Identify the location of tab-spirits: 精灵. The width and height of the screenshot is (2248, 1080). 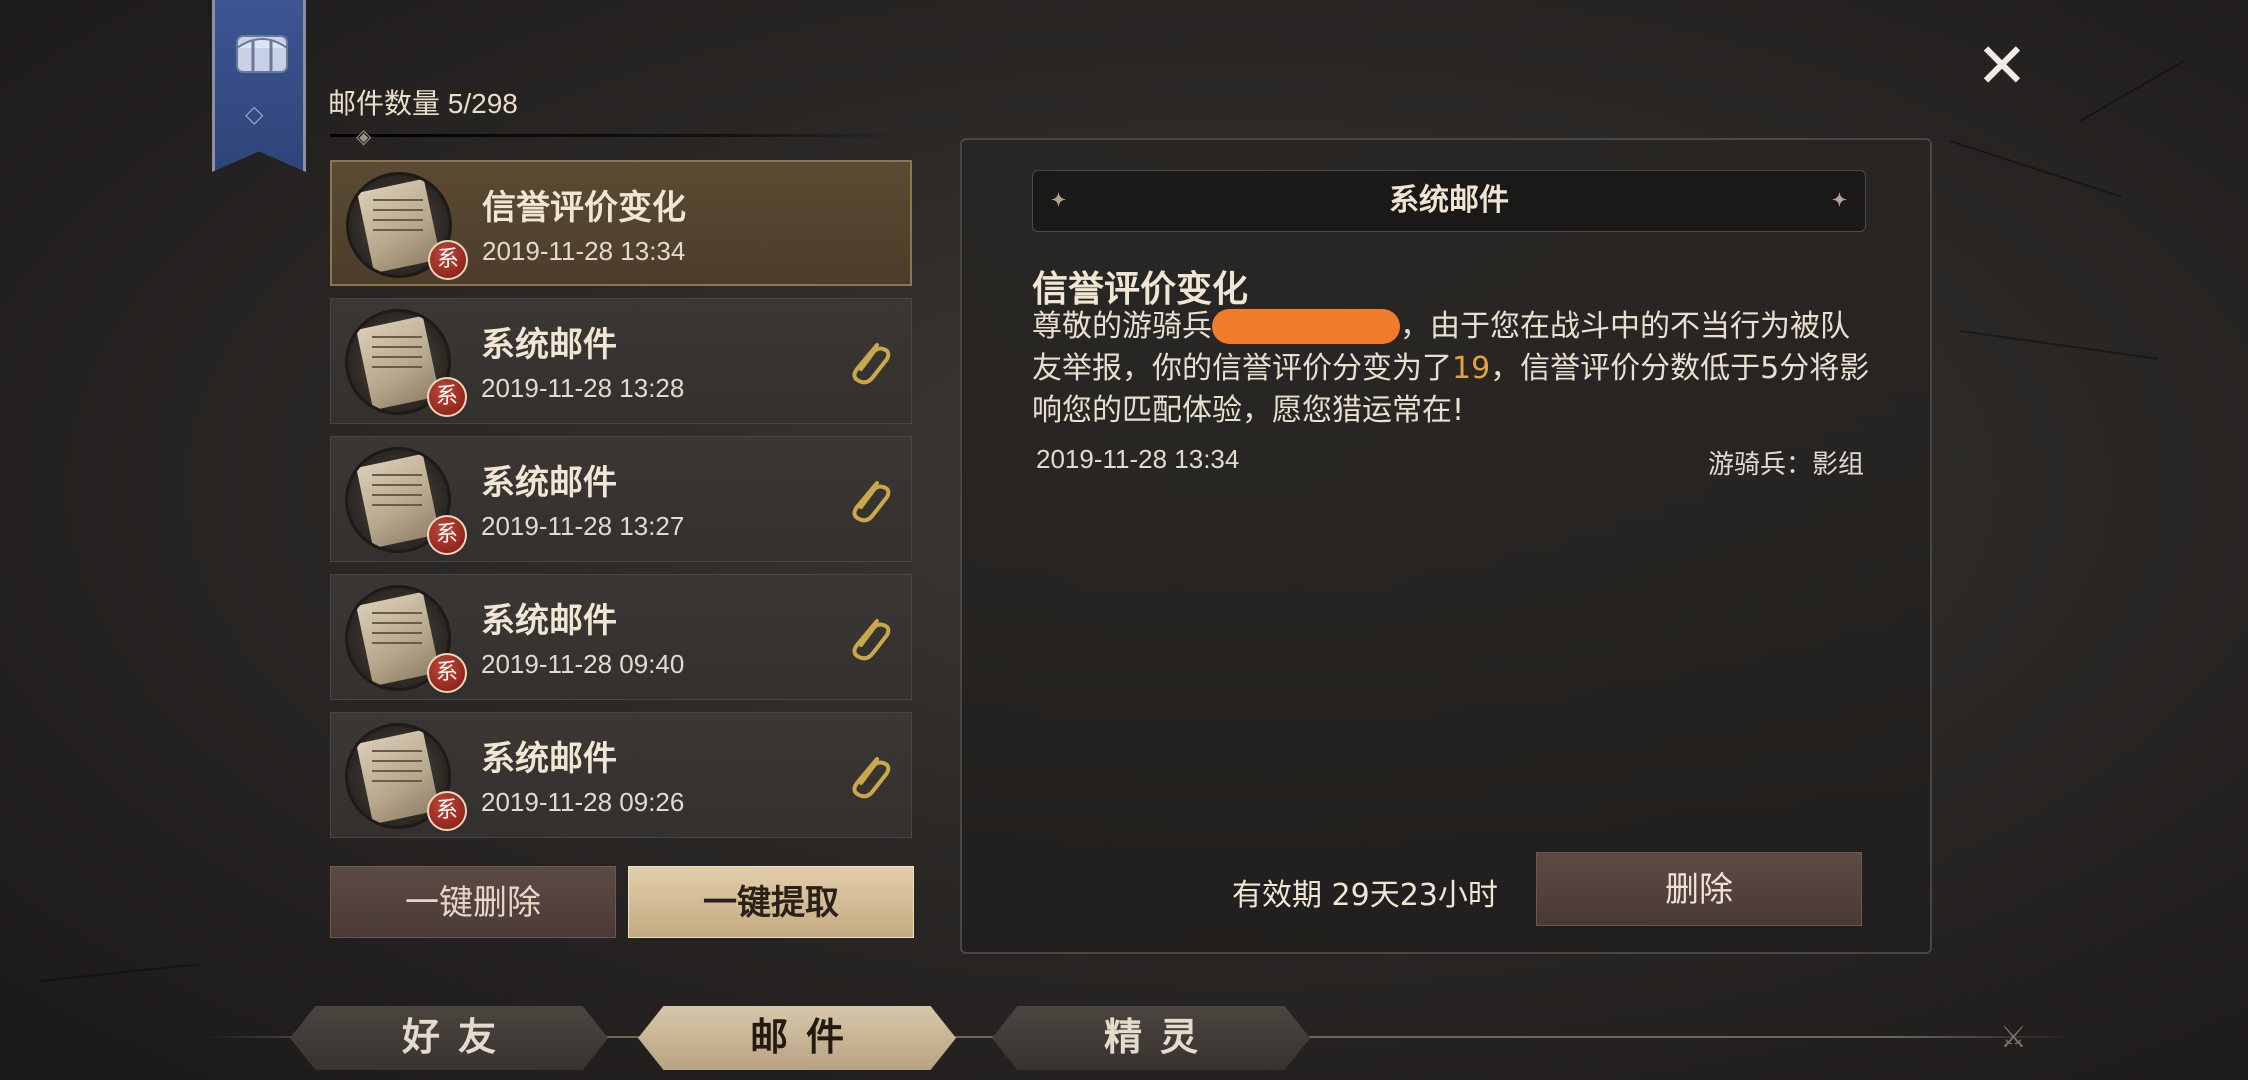
(1151, 1038).